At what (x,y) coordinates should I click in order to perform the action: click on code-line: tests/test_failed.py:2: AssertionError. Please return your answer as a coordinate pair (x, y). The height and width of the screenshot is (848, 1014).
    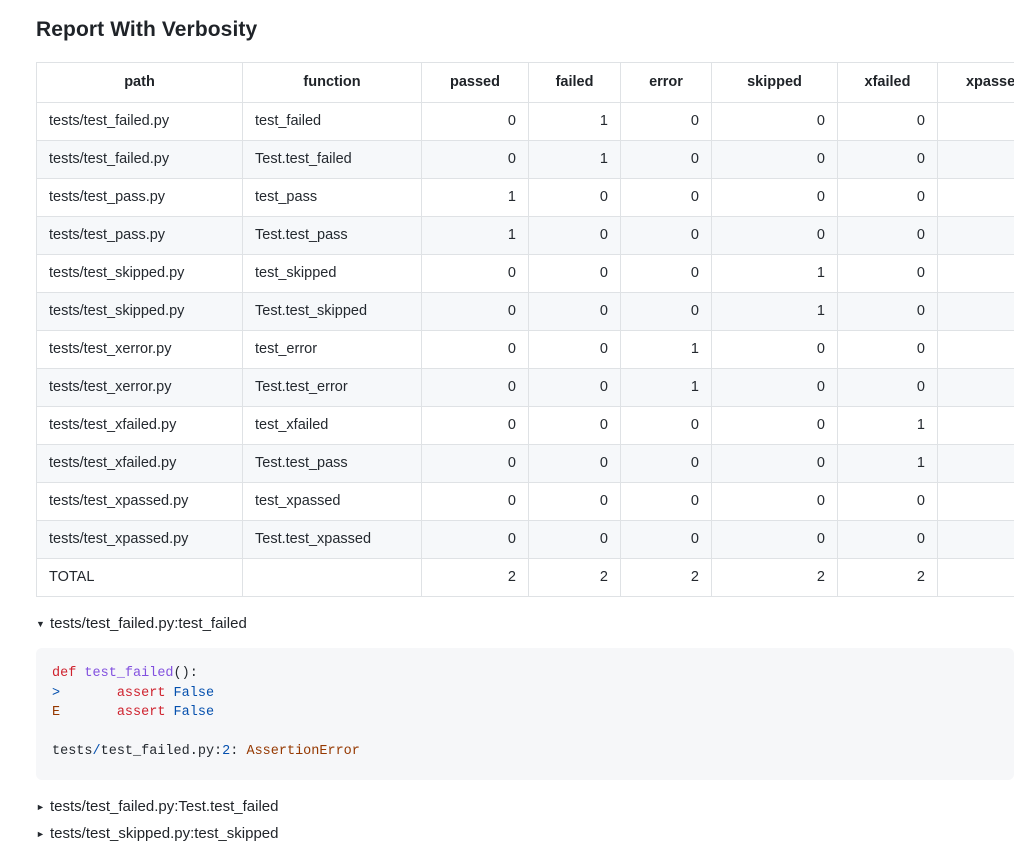
    Looking at the image, I should click on (525, 752).